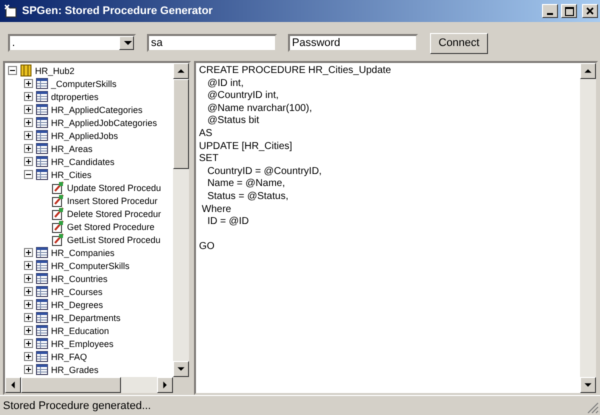 The height and width of the screenshot is (415, 600). Describe the element at coordinates (165, 385) in the screenshot. I see `scroll-right-button` at that location.